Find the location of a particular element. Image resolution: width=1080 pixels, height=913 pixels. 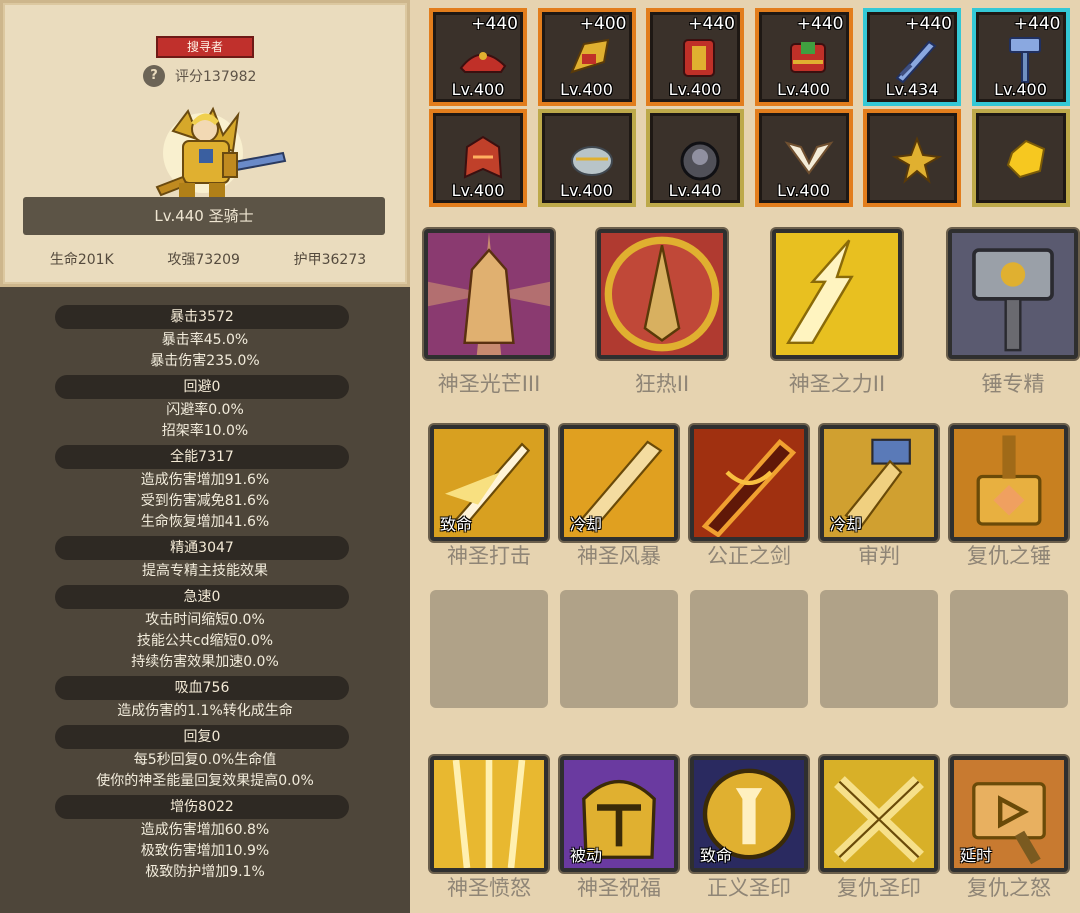

skill-tag: 延时 is located at coordinates (976, 855).